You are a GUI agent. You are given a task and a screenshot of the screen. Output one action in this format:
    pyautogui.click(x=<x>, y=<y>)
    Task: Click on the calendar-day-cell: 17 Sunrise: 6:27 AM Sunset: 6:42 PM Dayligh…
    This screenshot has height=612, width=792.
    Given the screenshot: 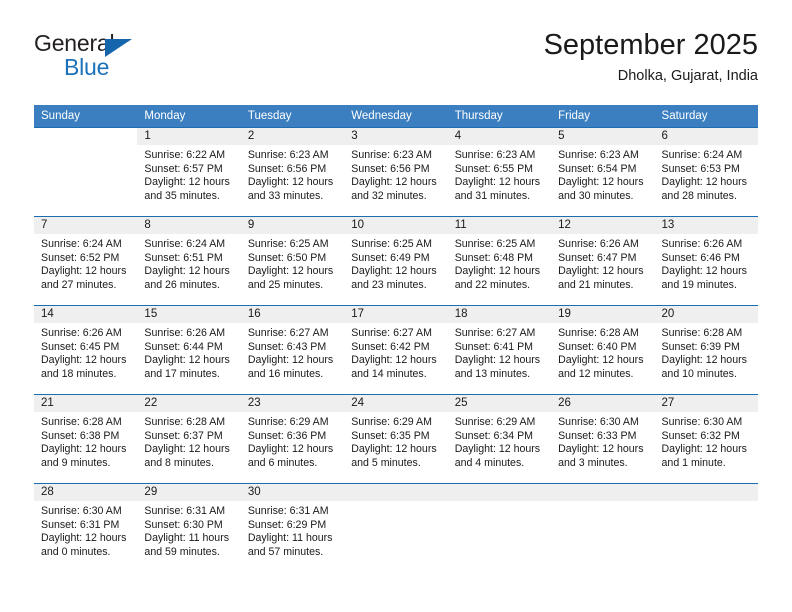 What is the action you would take?
    pyautogui.click(x=396, y=350)
    